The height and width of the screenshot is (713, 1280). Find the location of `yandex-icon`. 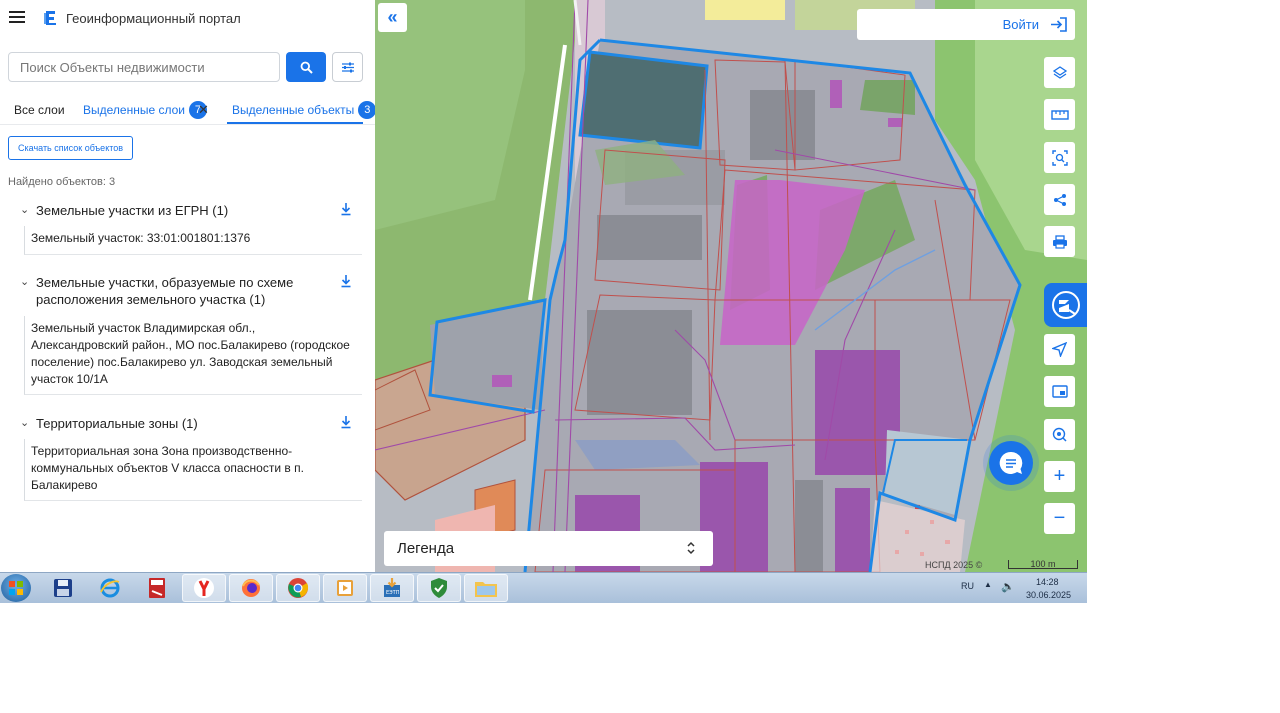

yandex-icon is located at coordinates (204, 588).